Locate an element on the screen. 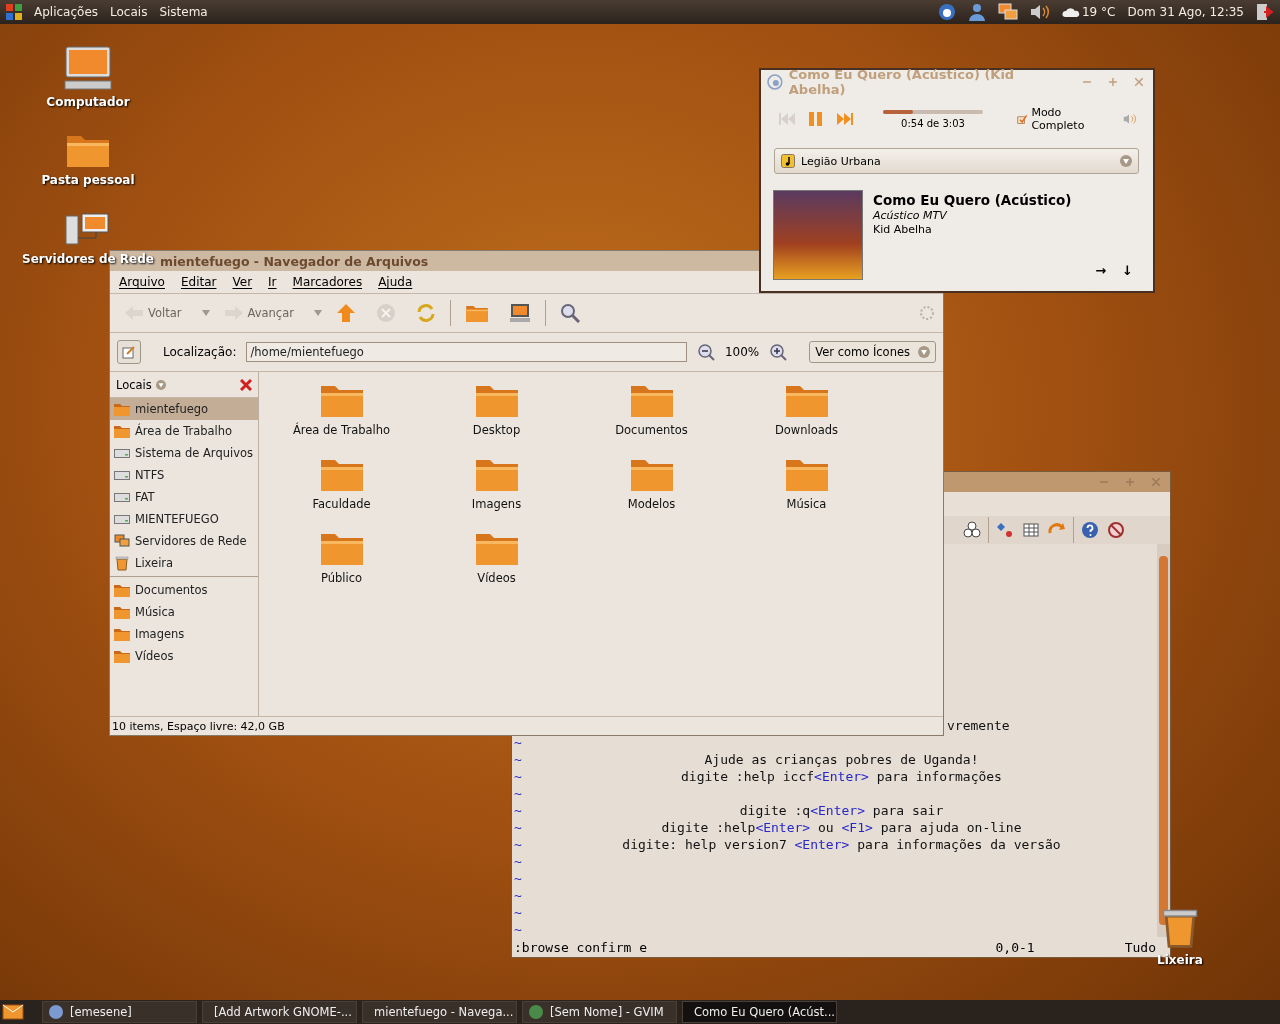 The height and width of the screenshot is (1024, 1280). folder-label: Imagens is located at coordinates (496, 504).